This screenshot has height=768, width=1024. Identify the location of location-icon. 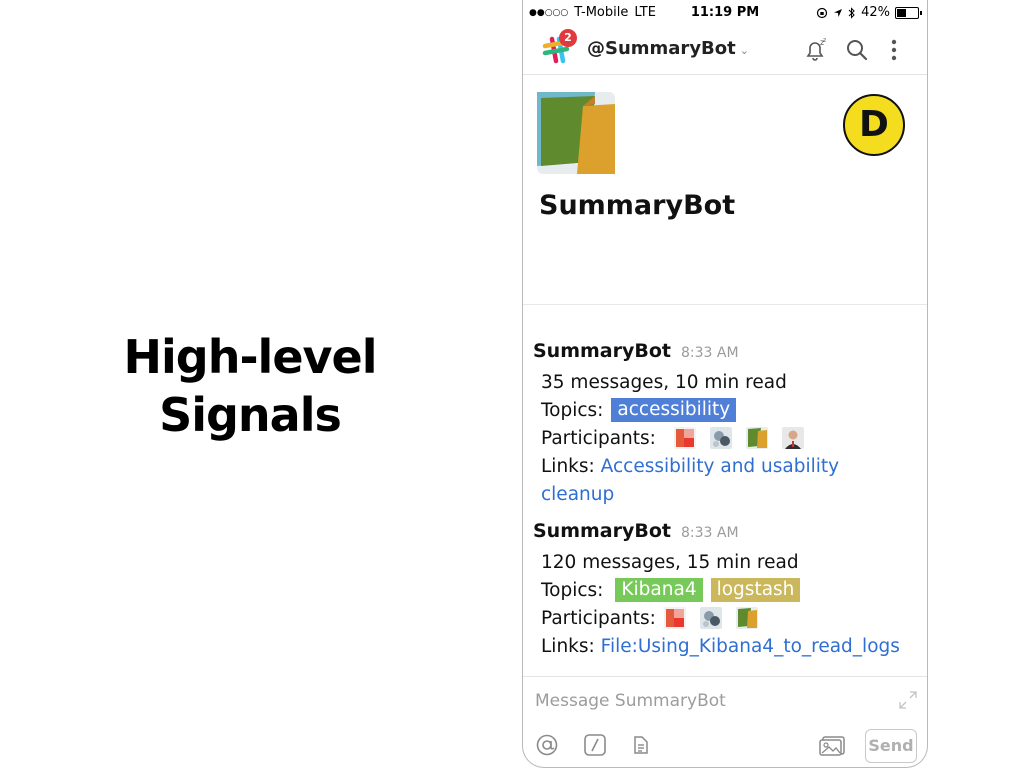
(838, 12).